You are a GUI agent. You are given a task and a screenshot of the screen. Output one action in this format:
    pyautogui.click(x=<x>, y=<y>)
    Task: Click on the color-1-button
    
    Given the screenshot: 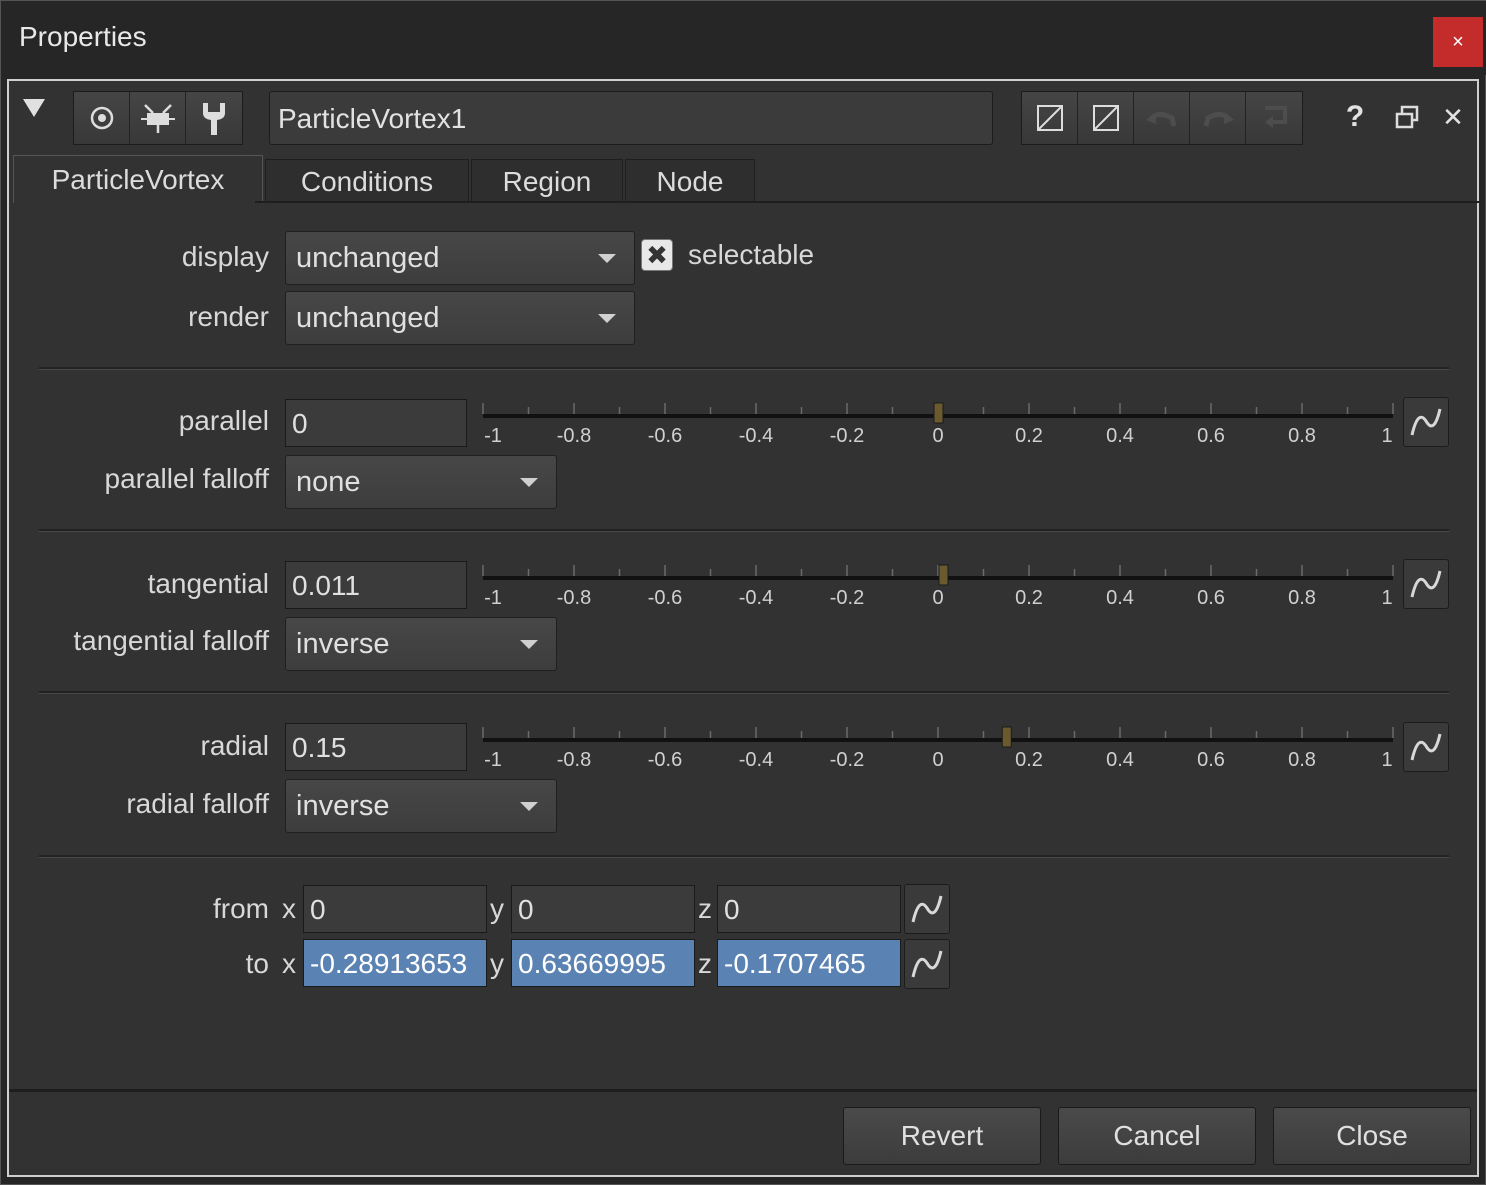 What is the action you would take?
    pyautogui.click(x=1050, y=118)
    